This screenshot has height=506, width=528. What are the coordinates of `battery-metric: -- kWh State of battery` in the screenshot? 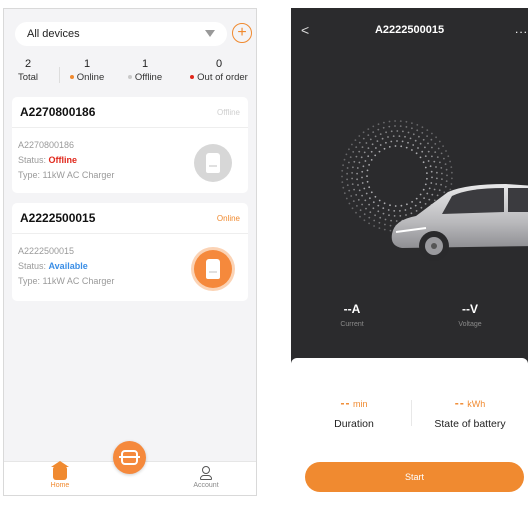 It's located at (470, 413).